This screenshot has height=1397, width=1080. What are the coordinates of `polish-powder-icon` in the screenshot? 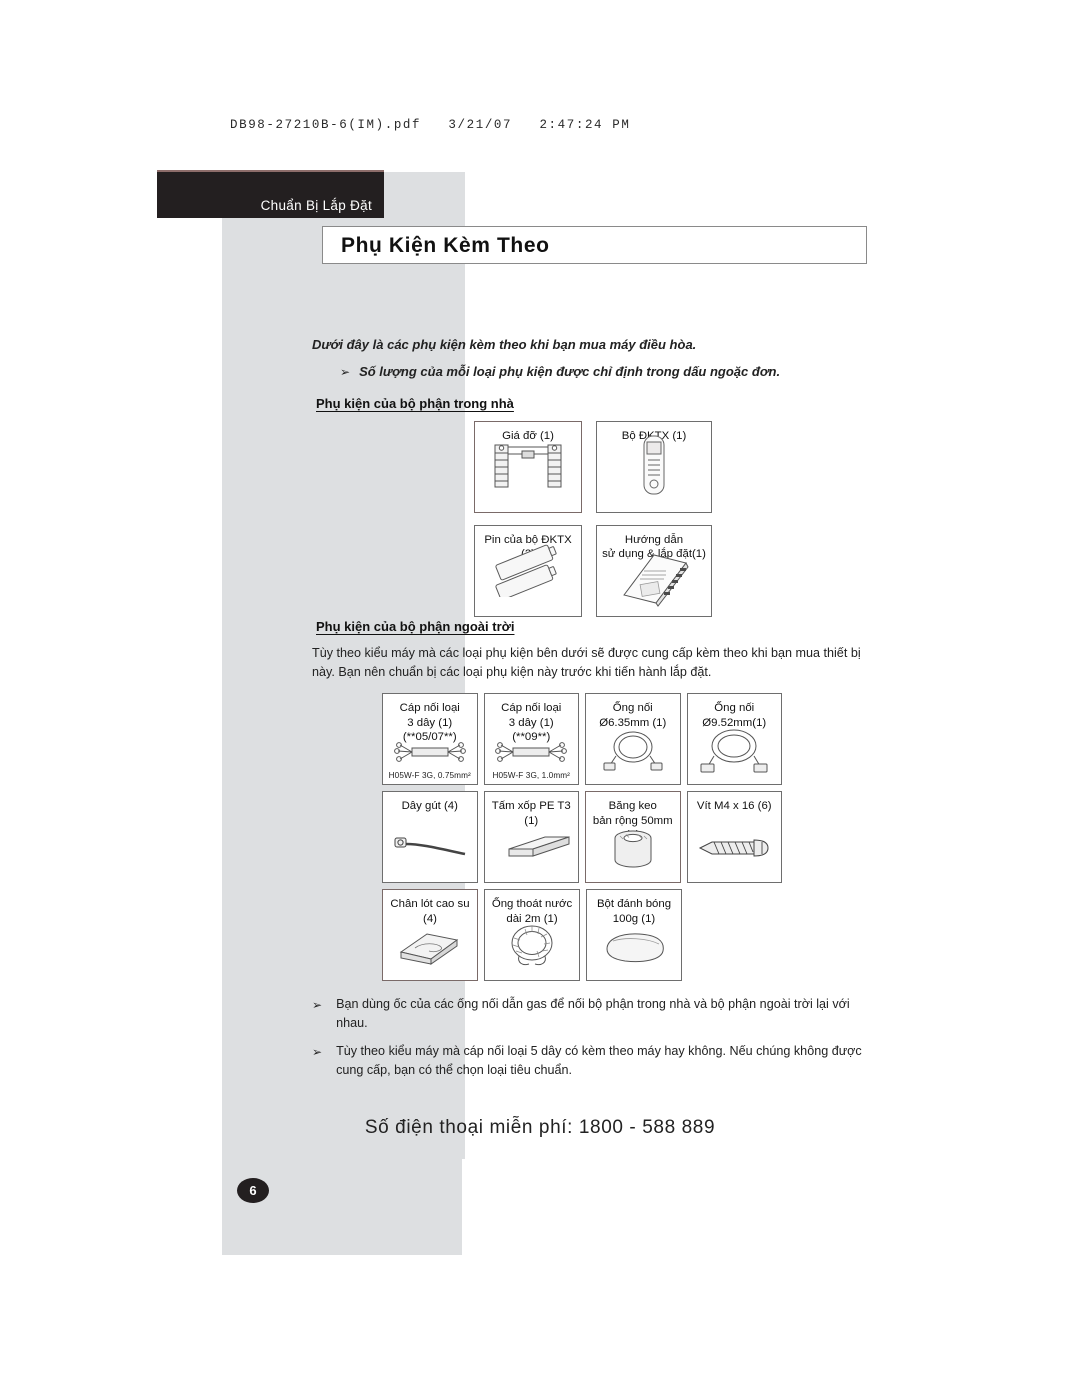 It's located at (634, 947).